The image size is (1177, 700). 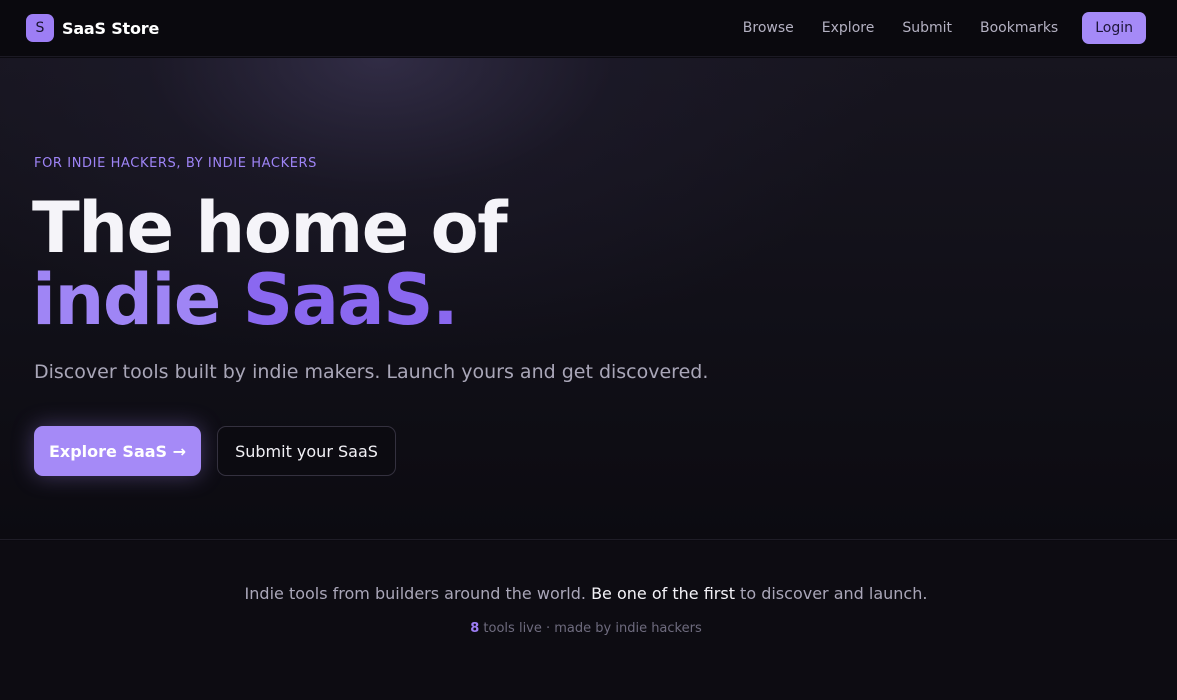 What do you see at coordinates (350, 300) in the screenshot?
I see `headline-saas: SaaS.` at bounding box center [350, 300].